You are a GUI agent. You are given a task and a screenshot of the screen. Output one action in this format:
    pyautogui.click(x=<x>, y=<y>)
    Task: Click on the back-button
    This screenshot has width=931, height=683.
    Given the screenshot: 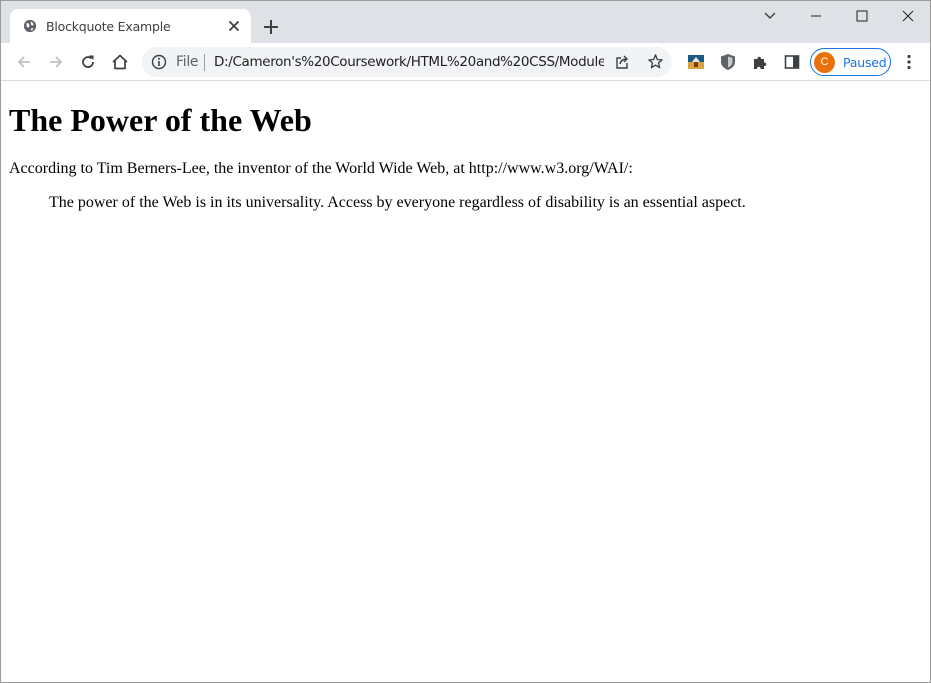 What is the action you would take?
    pyautogui.click(x=24, y=62)
    